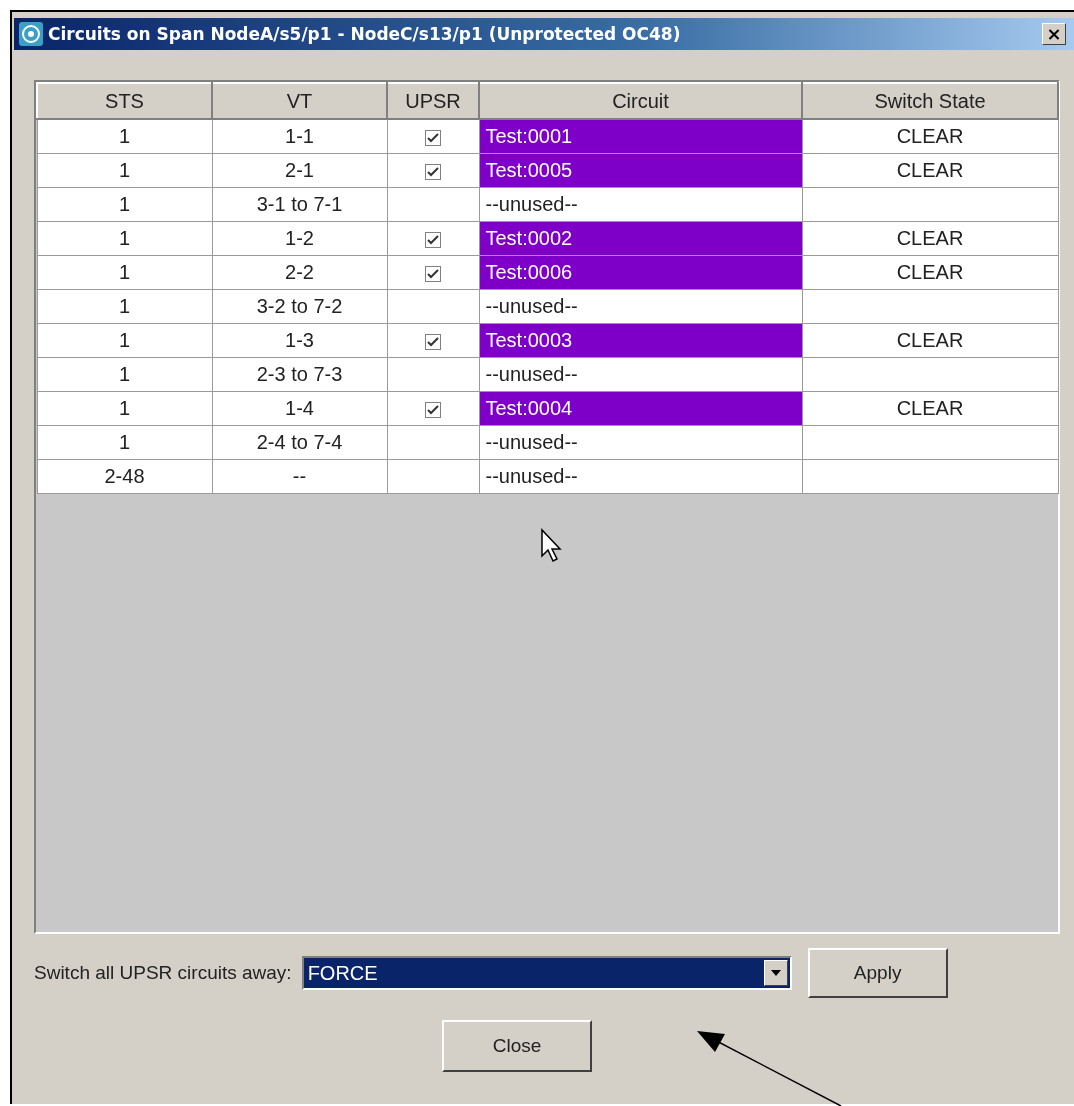 The image size is (1074, 1106). I want to click on table-cell: Test:0003, so click(640, 340).